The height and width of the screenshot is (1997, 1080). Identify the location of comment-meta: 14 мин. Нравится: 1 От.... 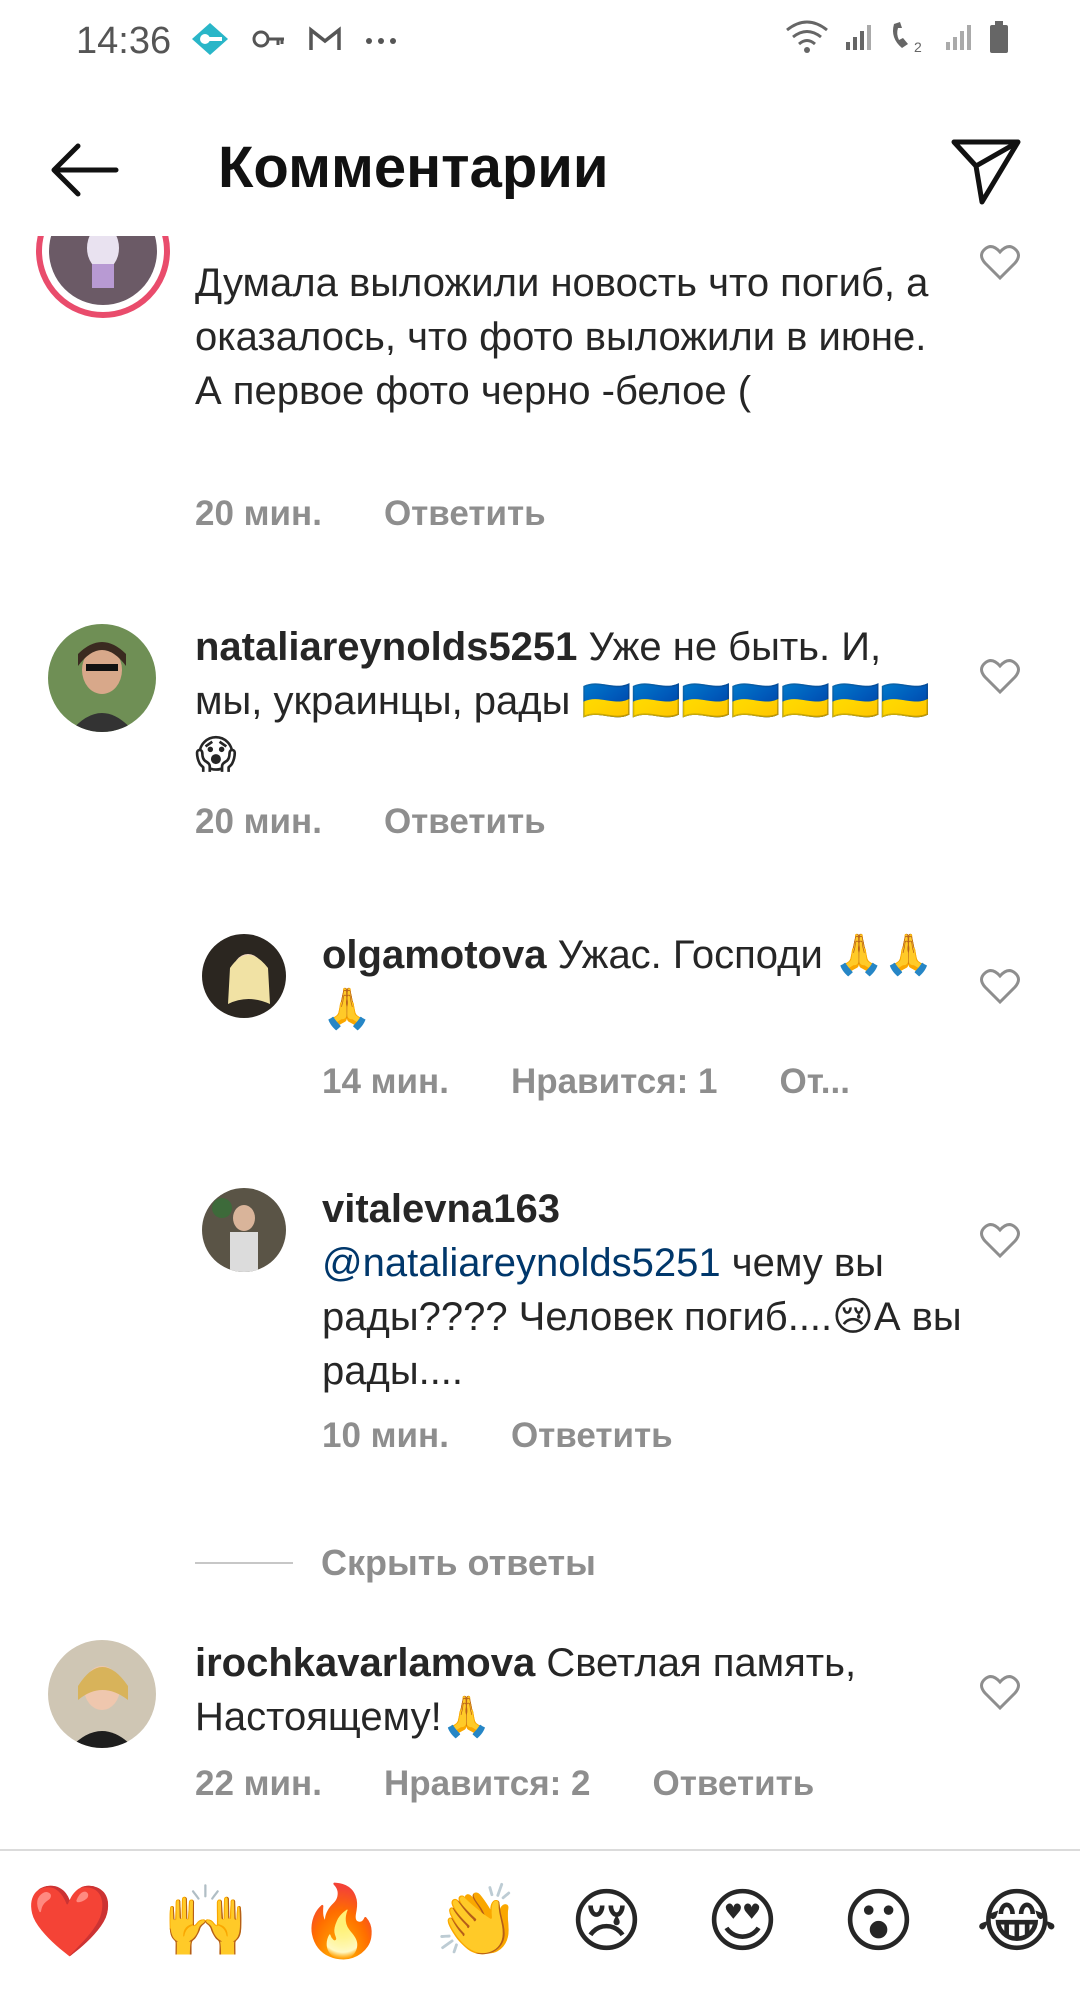
(586, 1082).